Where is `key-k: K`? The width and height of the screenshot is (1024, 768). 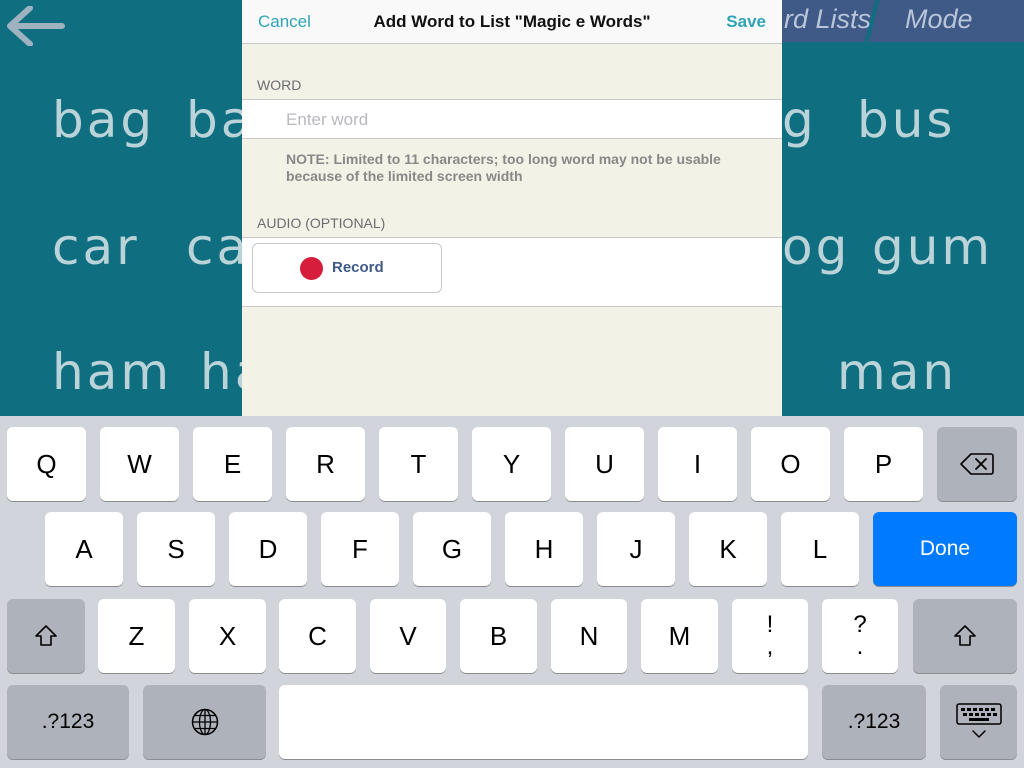
key-k: K is located at coordinates (728, 549).